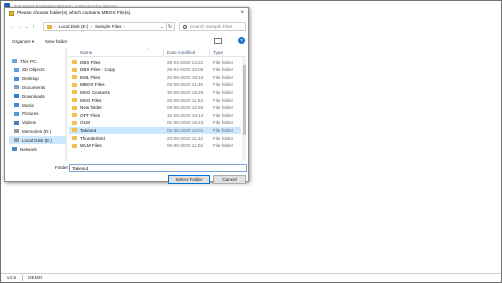  I want to click on file-name: MSG Files, so click(91, 100).